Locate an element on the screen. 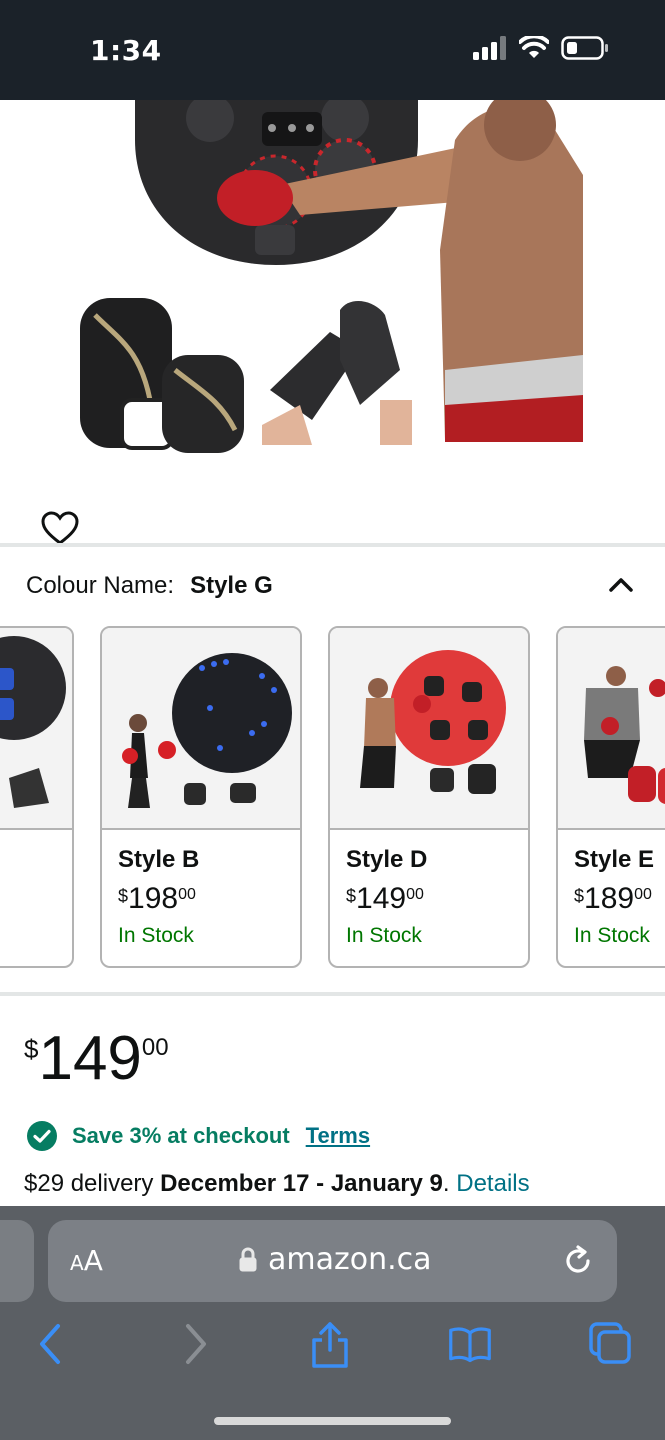  delivery-suffix: . is located at coordinates (449, 1183).